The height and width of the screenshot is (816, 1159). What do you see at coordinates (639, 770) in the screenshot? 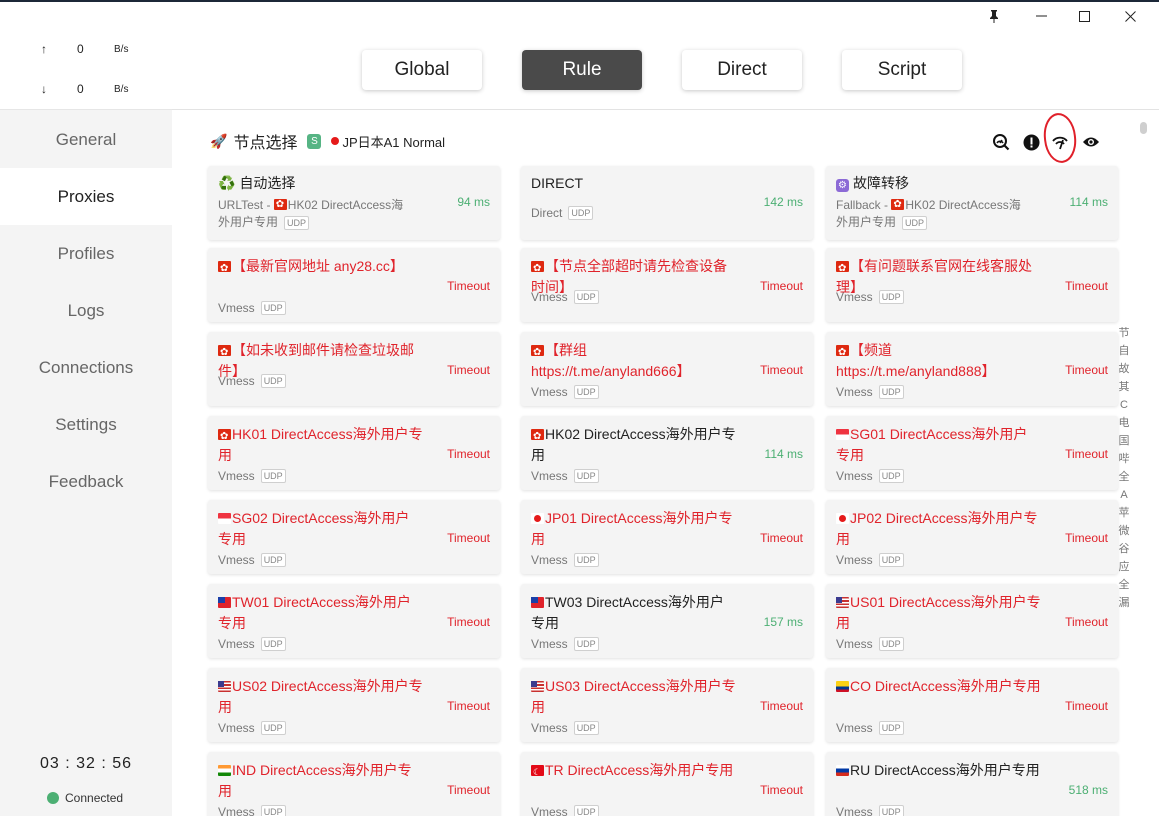
I see `proxy-name-text: TR DirectAccess海外用户专用` at bounding box center [639, 770].